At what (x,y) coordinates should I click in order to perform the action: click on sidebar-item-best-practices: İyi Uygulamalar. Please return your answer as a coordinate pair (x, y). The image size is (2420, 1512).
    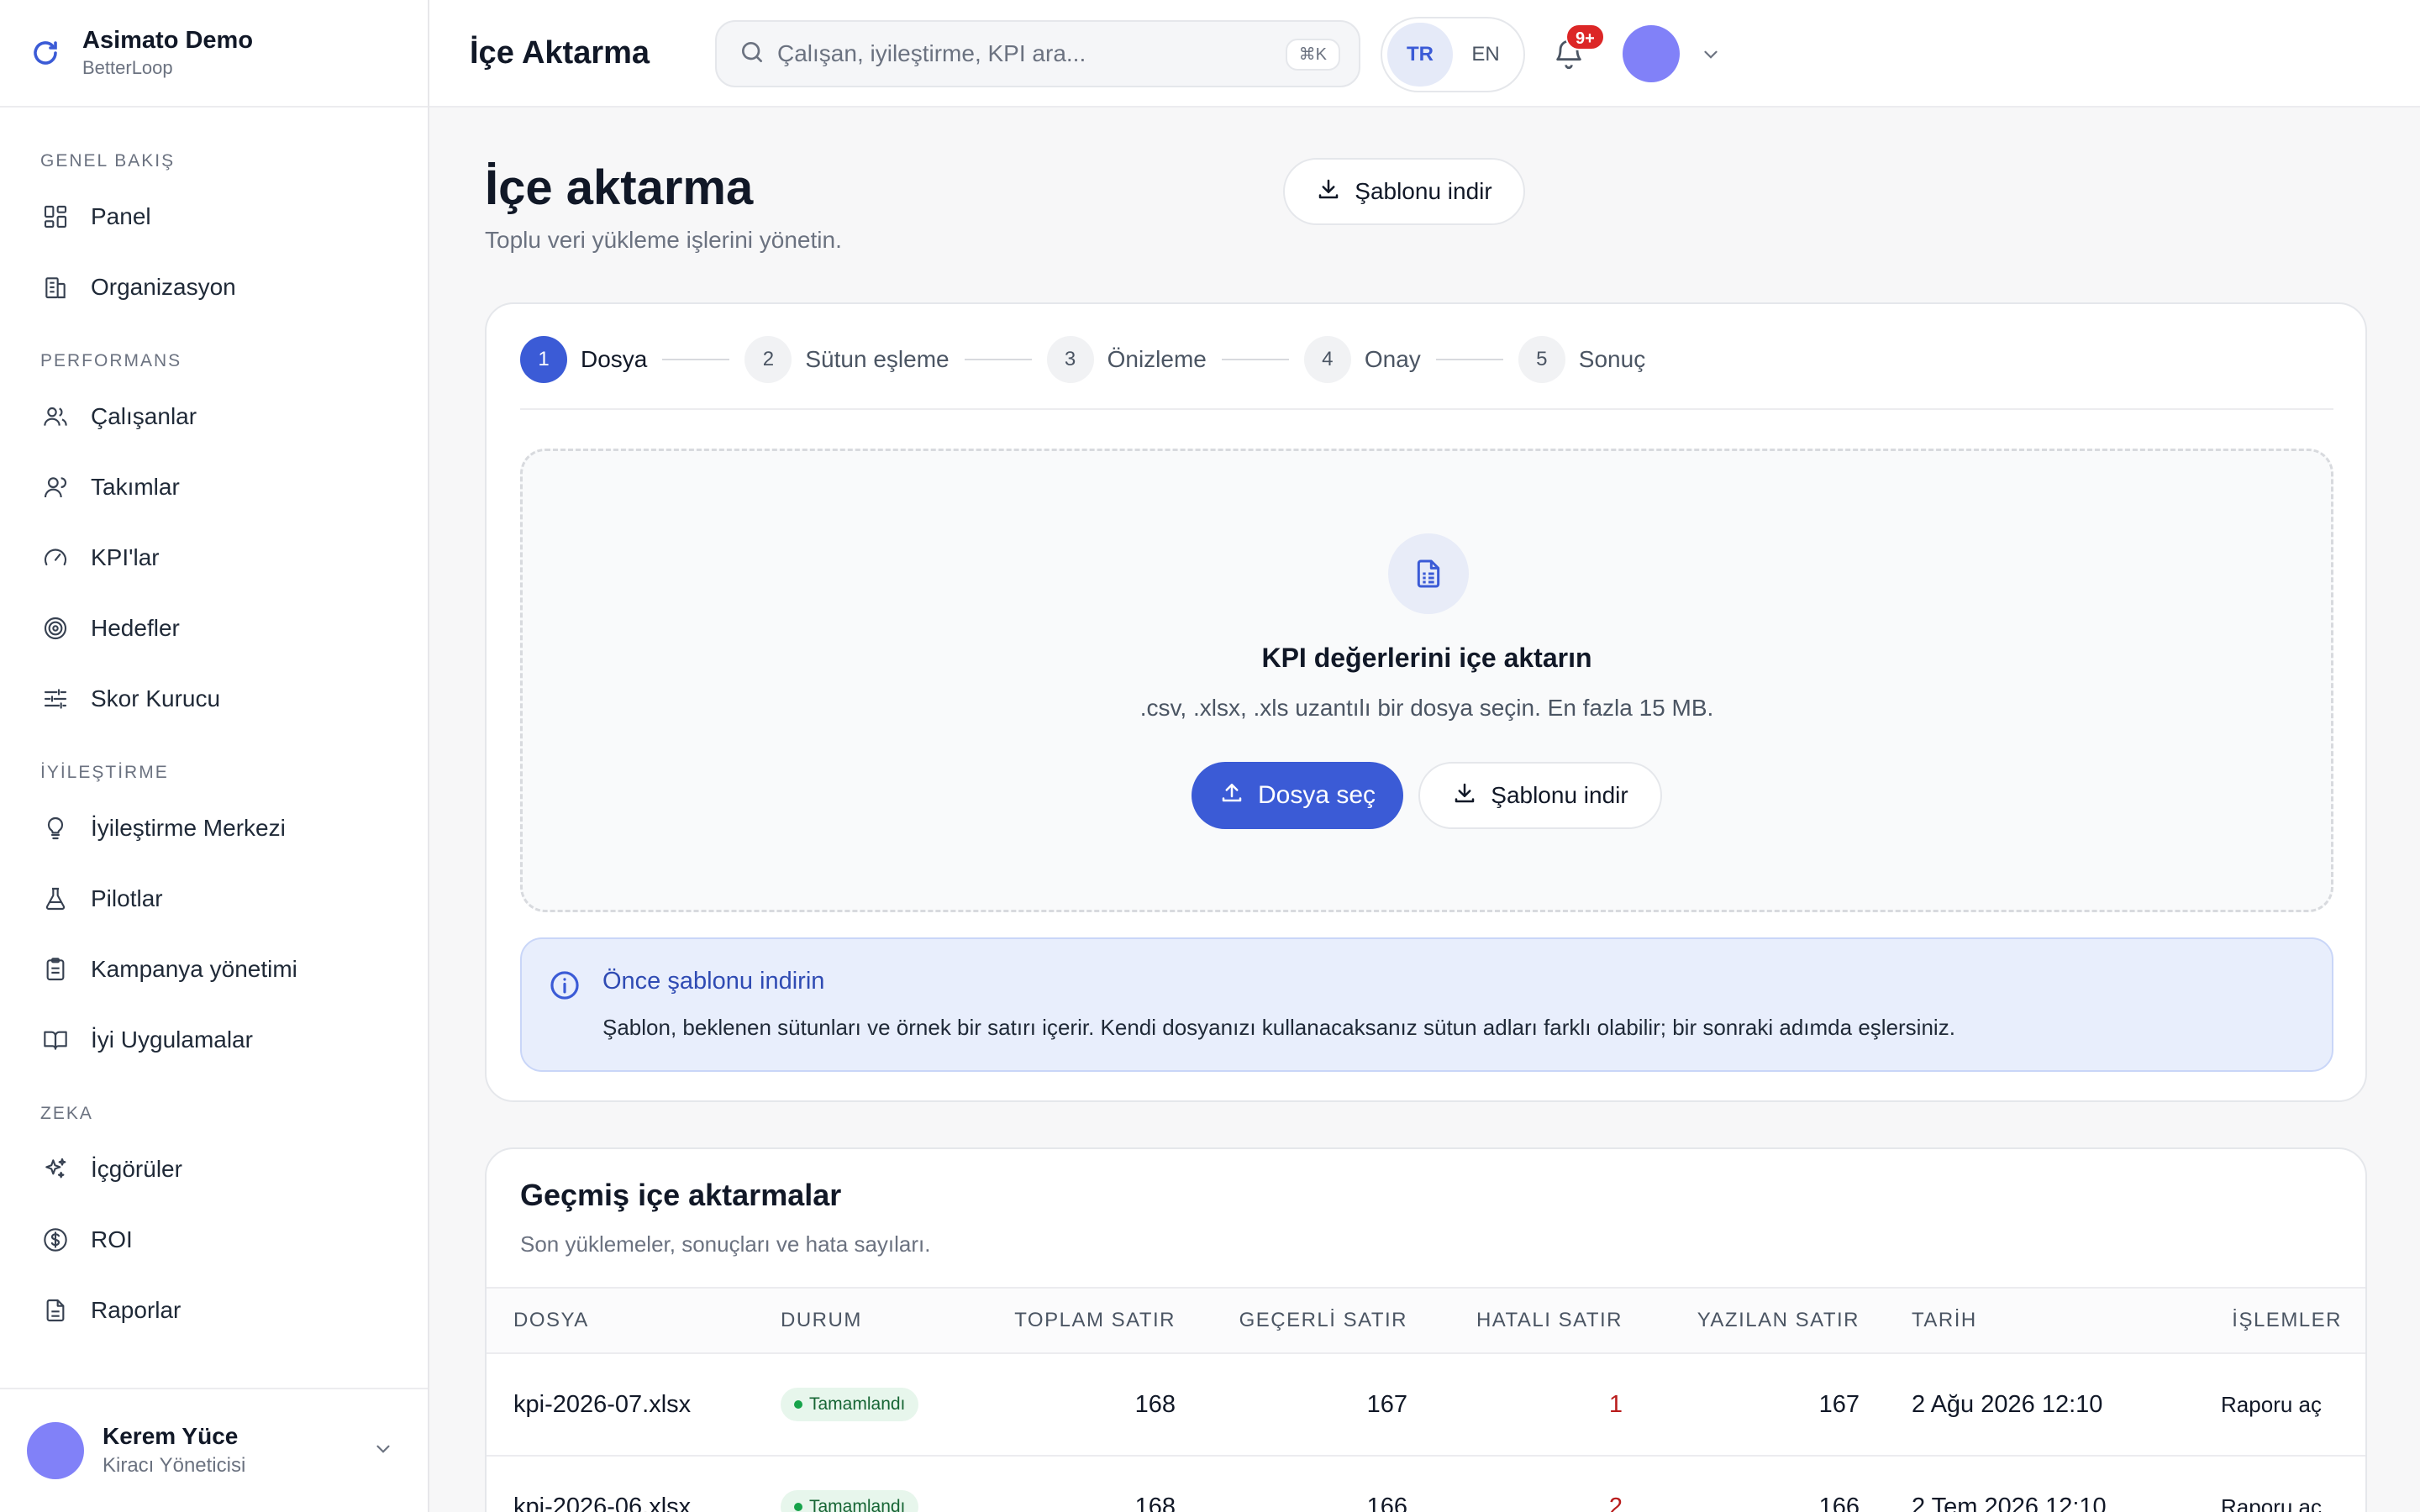
    Looking at the image, I should click on (214, 1040).